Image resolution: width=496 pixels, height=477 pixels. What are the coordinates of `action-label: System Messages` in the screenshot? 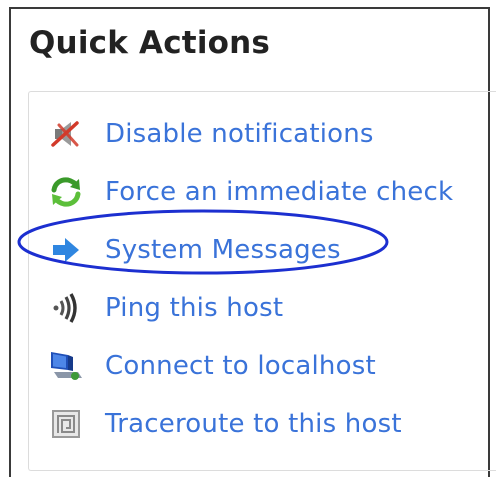 It's located at (223, 250).